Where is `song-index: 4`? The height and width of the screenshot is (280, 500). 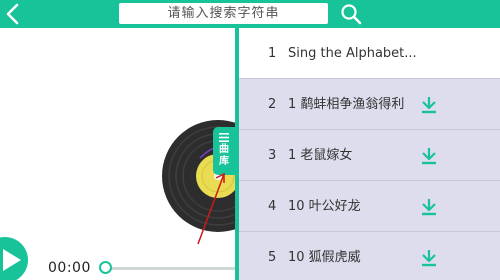 song-index: 4 is located at coordinates (272, 206).